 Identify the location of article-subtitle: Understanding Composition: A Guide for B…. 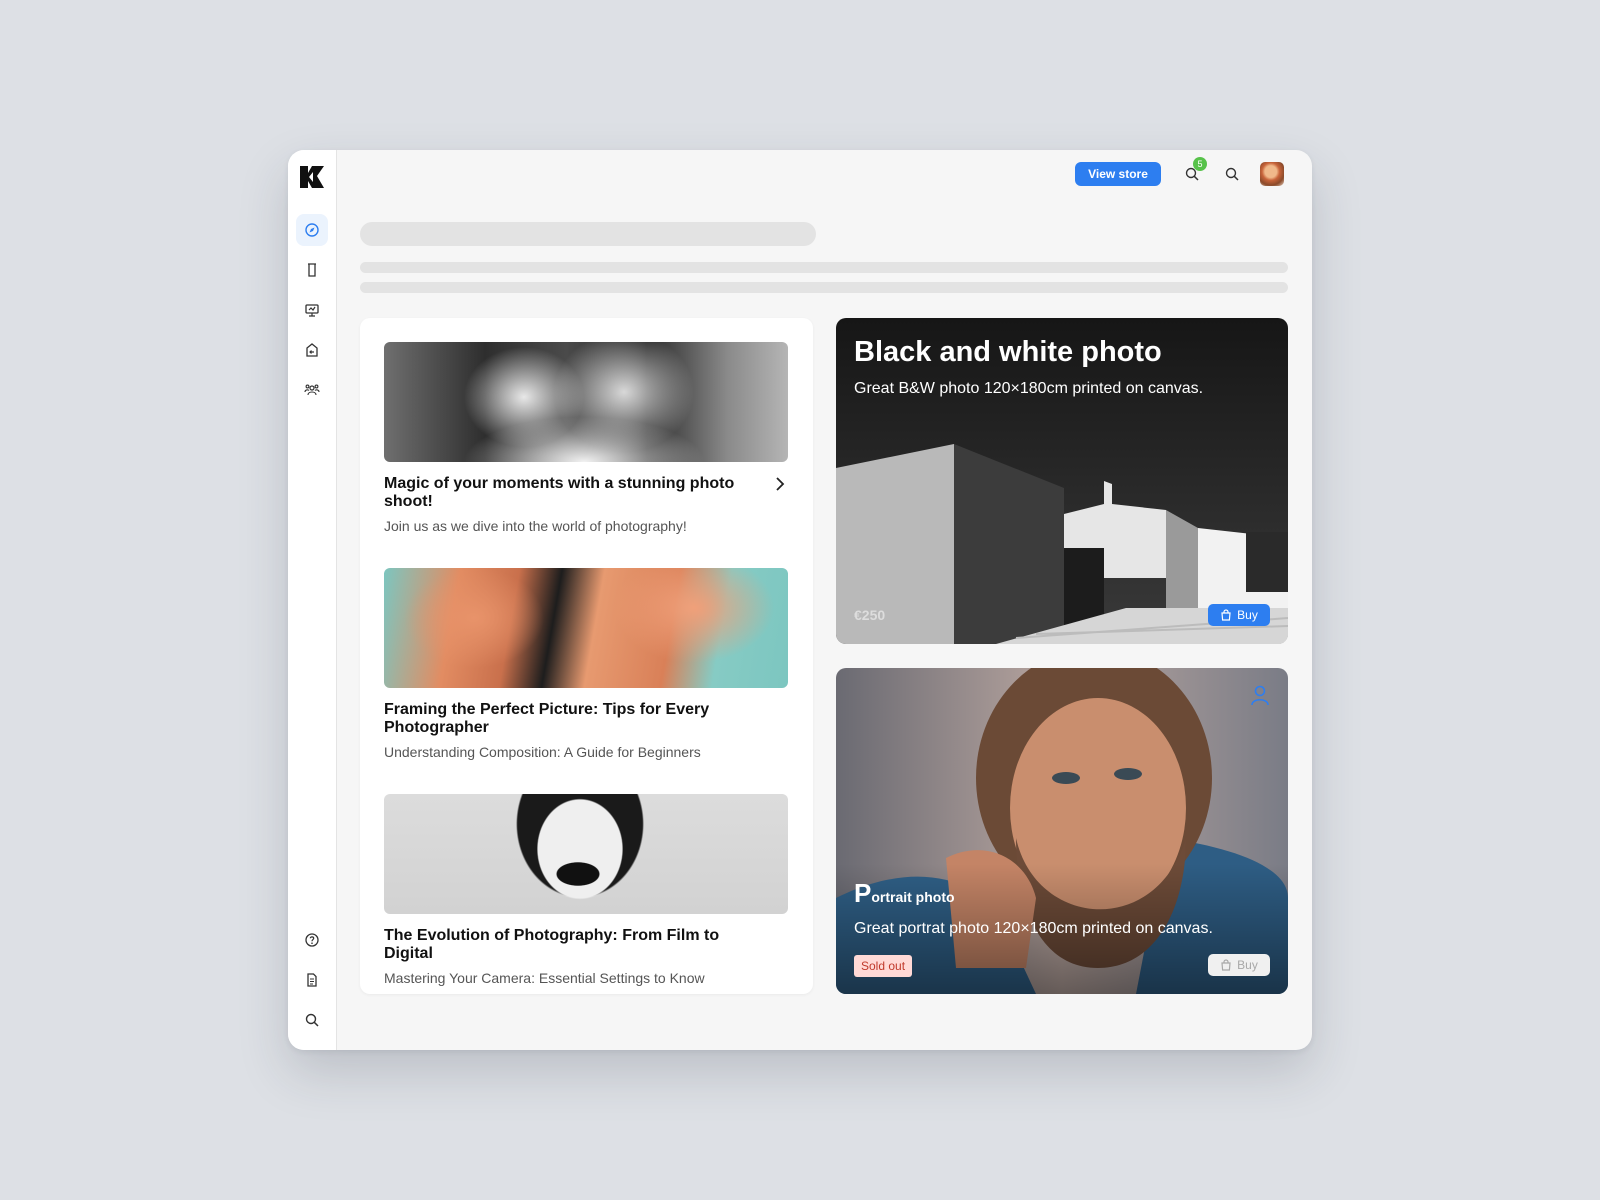
(542, 752).